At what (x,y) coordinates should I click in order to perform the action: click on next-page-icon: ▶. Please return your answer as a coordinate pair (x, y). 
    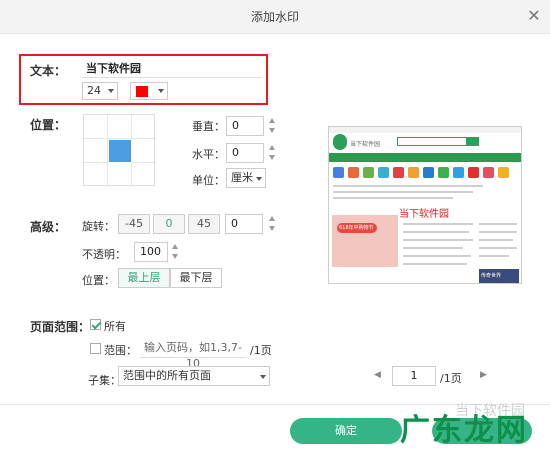
    Looking at the image, I should click on (483, 375).